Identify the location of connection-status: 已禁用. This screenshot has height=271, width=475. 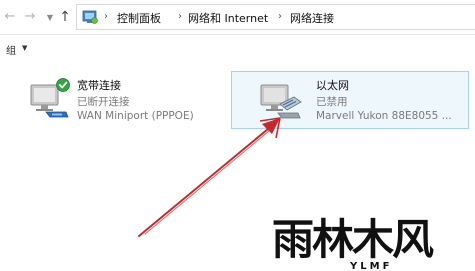
(332, 102).